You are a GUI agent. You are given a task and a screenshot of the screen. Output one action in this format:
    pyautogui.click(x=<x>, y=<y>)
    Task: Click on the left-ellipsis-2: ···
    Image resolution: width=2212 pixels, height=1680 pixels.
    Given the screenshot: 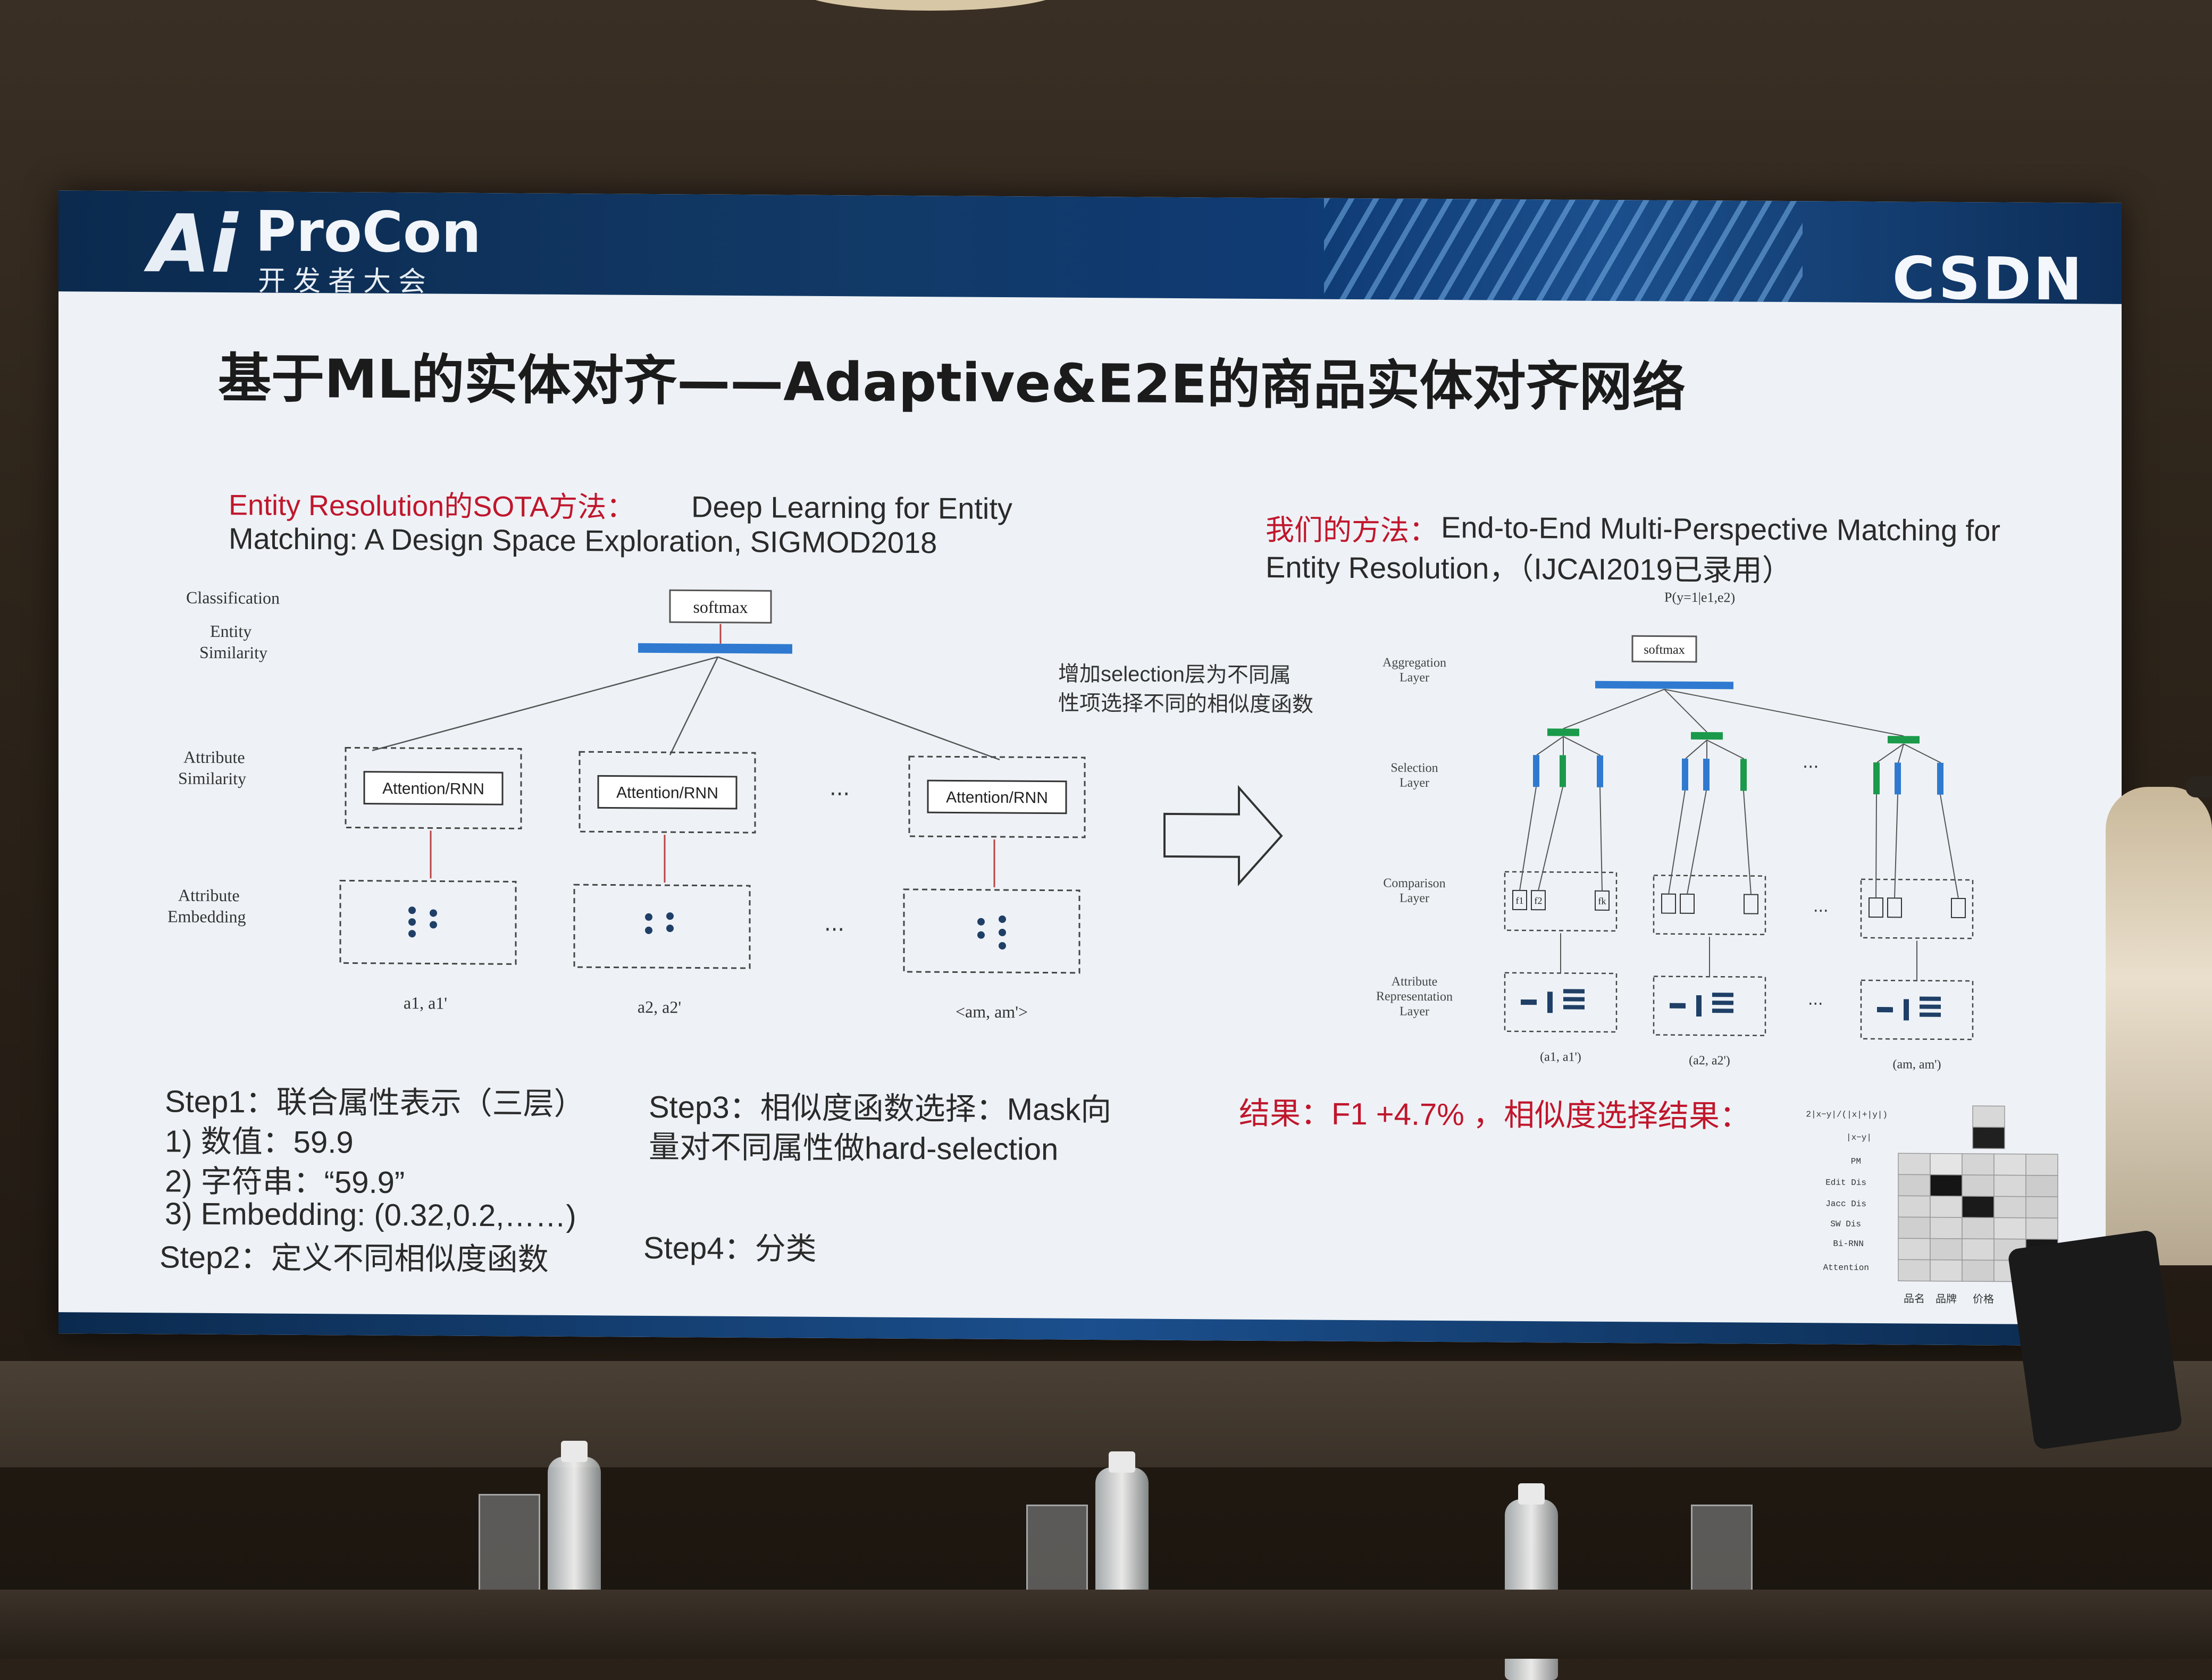 What is the action you would take?
    pyautogui.click(x=834, y=930)
    